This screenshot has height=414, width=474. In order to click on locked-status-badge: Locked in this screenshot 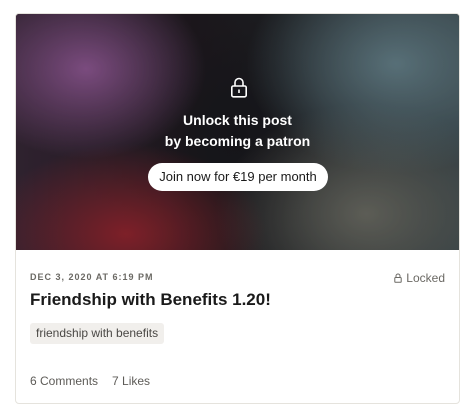, I will do `click(419, 278)`.